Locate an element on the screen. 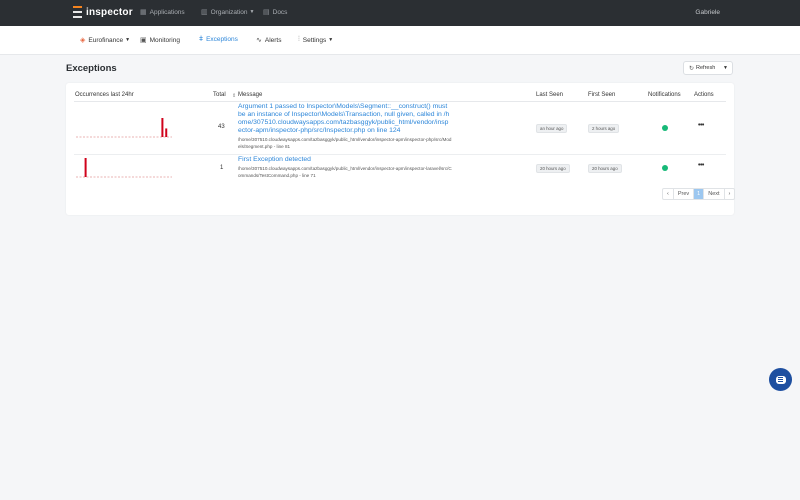 Image resolution: width=800 pixels, height=500 pixels. exception-message-link: First Exception detected is located at coordinates (345, 160).